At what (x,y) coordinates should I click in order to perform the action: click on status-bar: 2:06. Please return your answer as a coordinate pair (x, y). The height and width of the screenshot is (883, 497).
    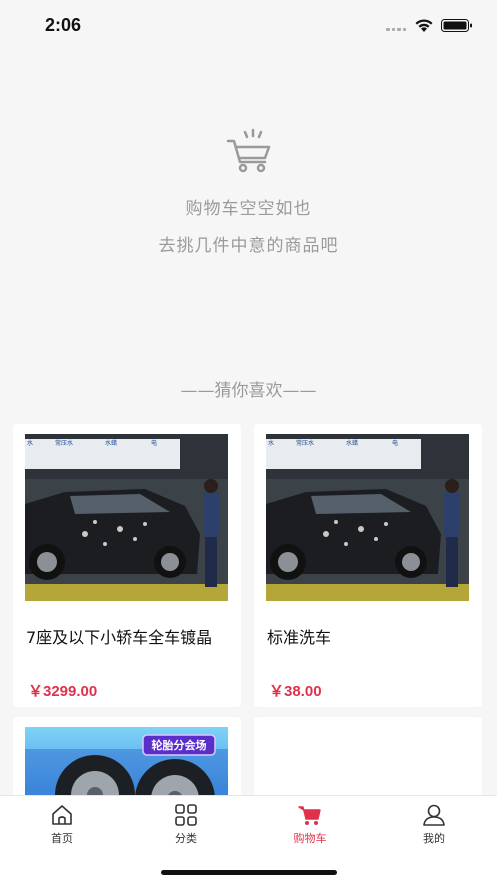
    Looking at the image, I should click on (248, 25).